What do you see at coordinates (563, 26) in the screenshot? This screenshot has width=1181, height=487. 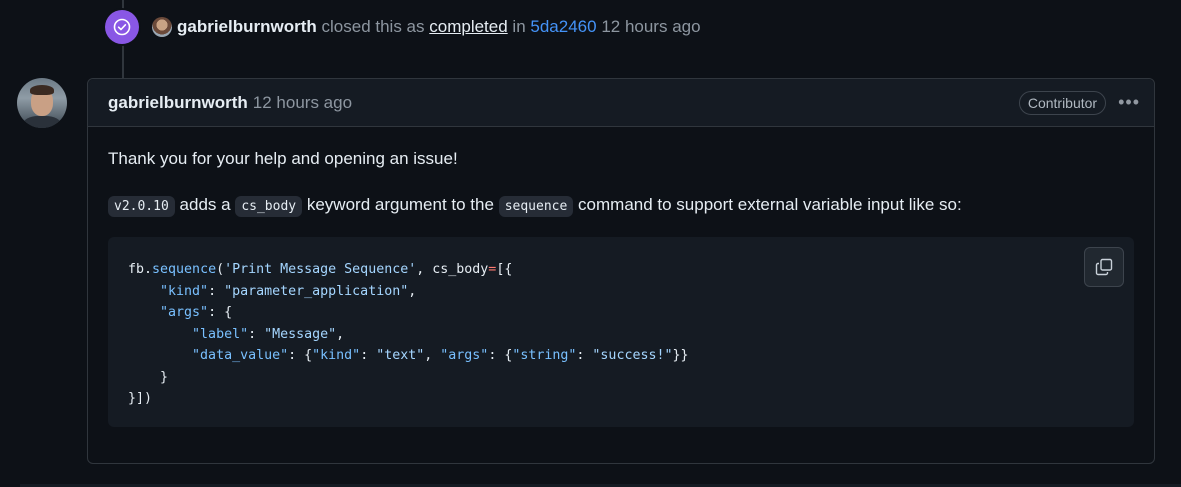 I see `commit-link: 5da2460` at bounding box center [563, 26].